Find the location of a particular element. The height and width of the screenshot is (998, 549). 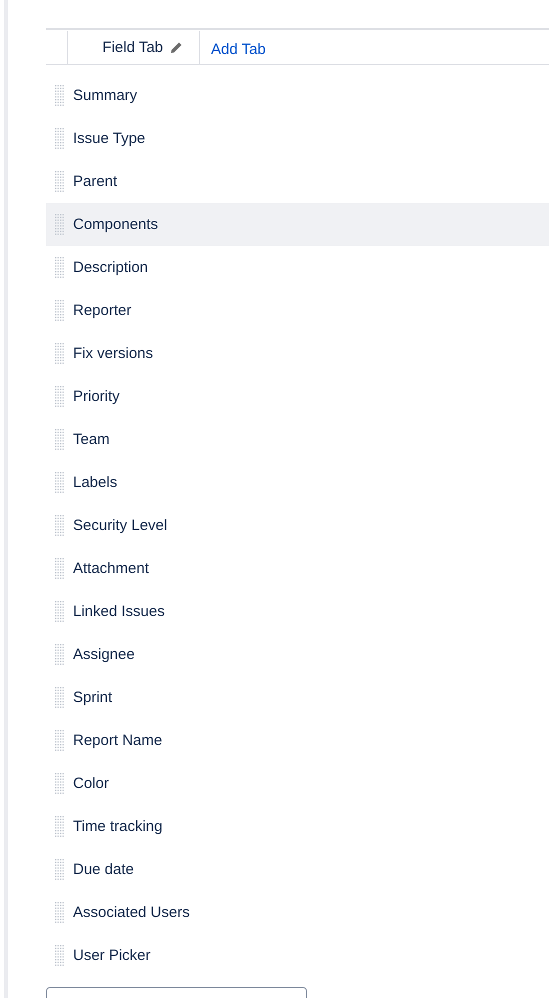

pencil-icon is located at coordinates (176, 47).